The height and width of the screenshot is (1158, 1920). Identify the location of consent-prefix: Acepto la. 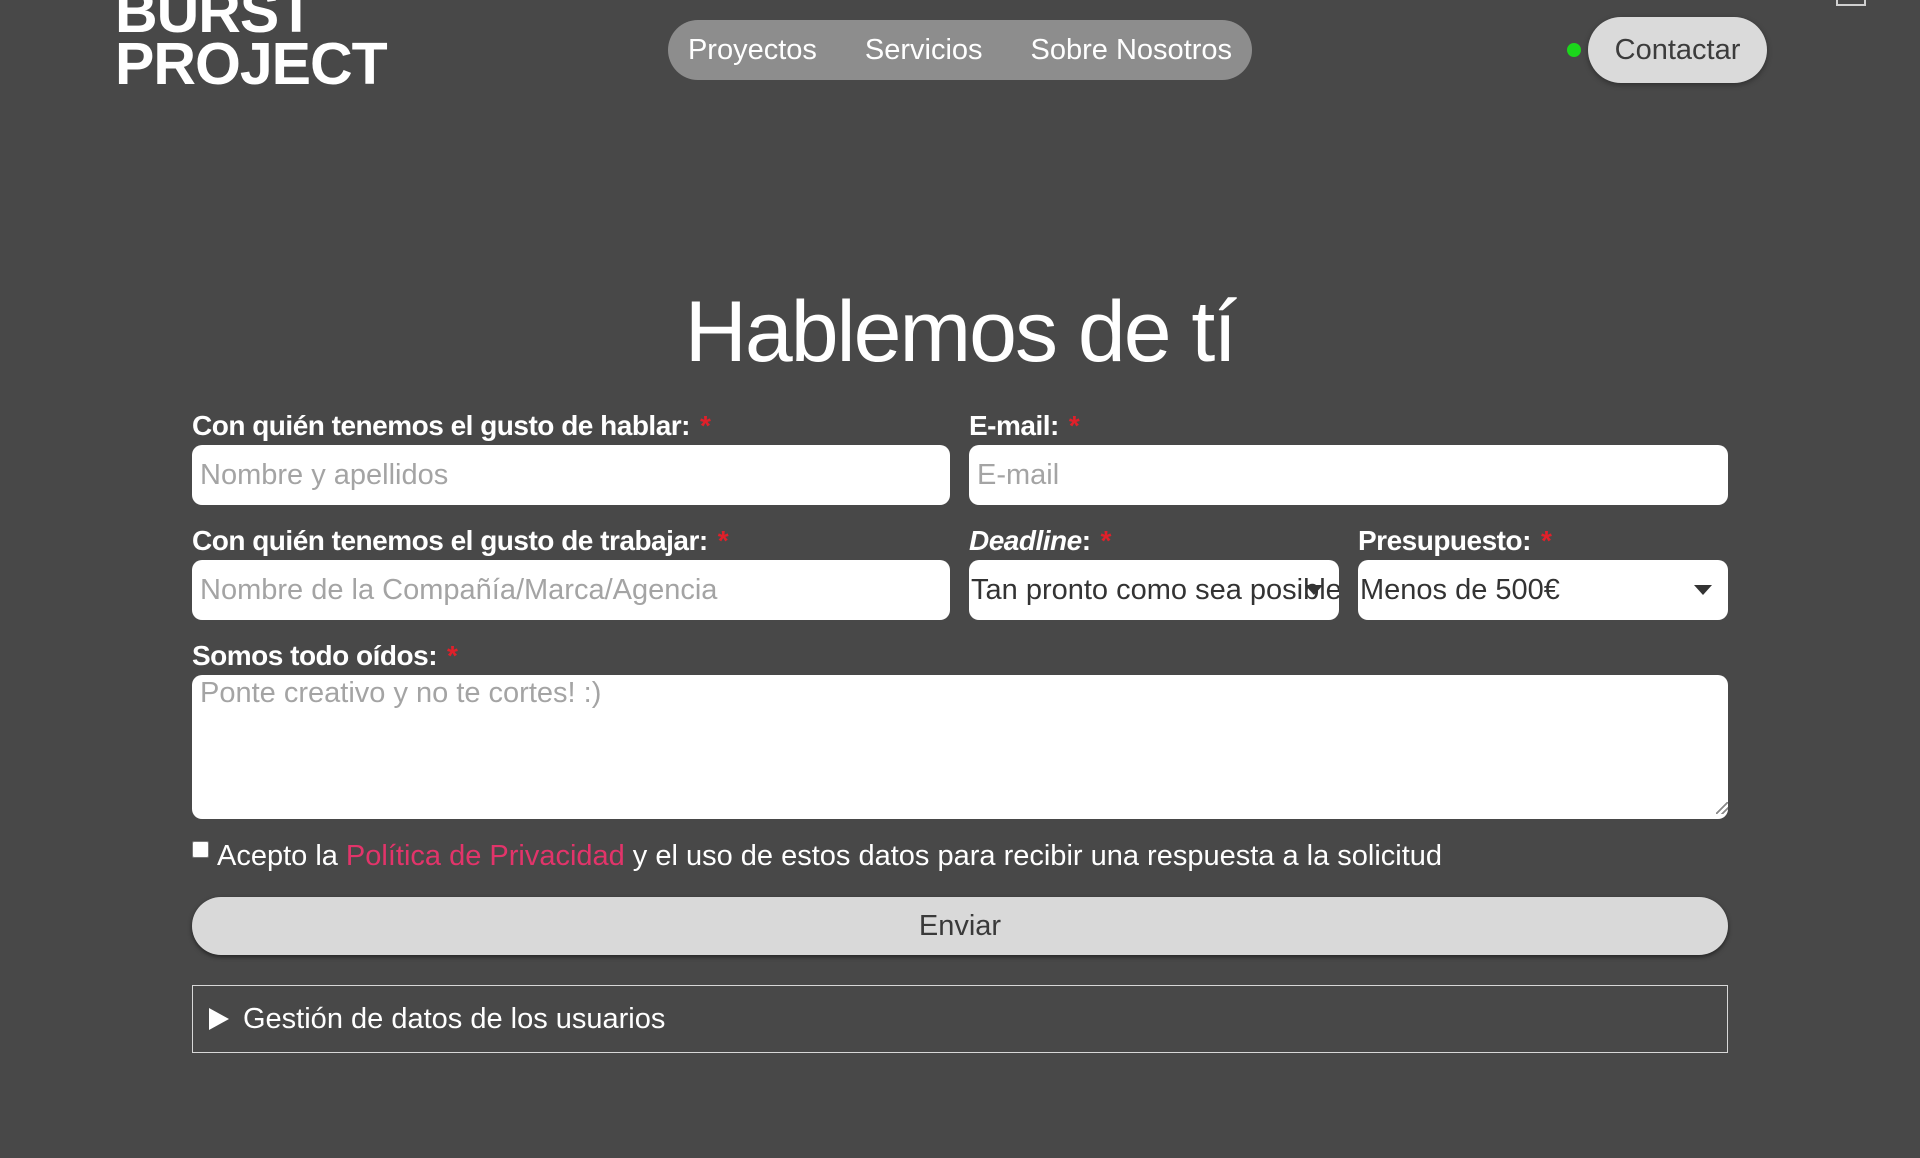
(277, 855).